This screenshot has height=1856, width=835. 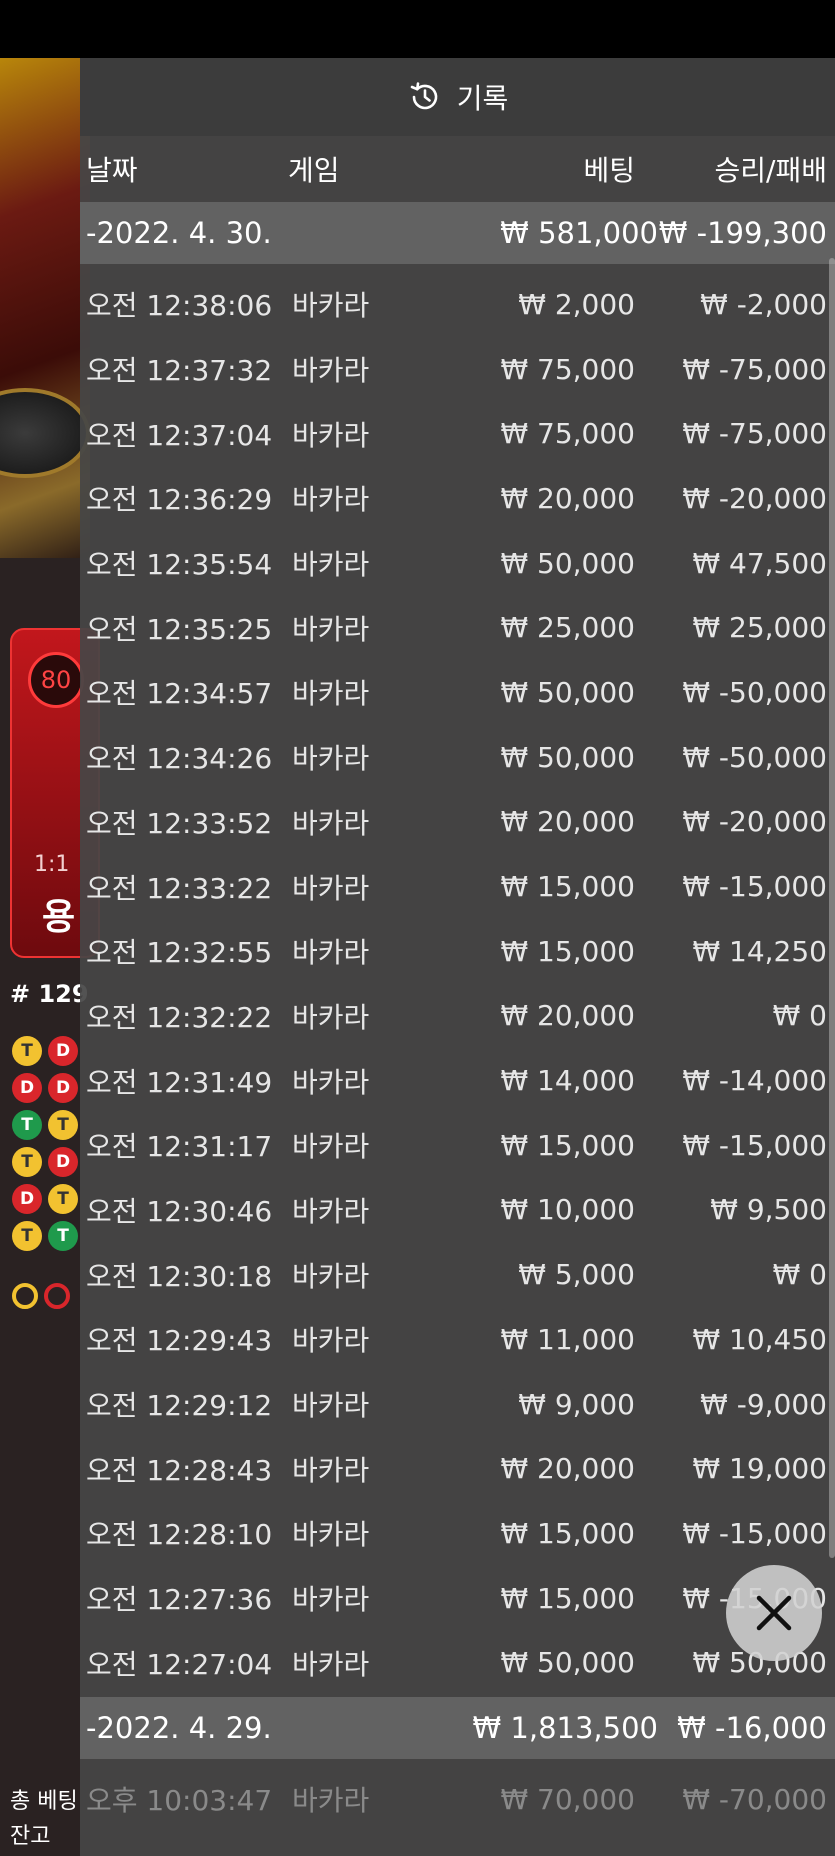 What do you see at coordinates (457, 233) in the screenshot?
I see `date-group-row: -2022. 4. 30. ₩ 581,000 ₩ -199,300` at bounding box center [457, 233].